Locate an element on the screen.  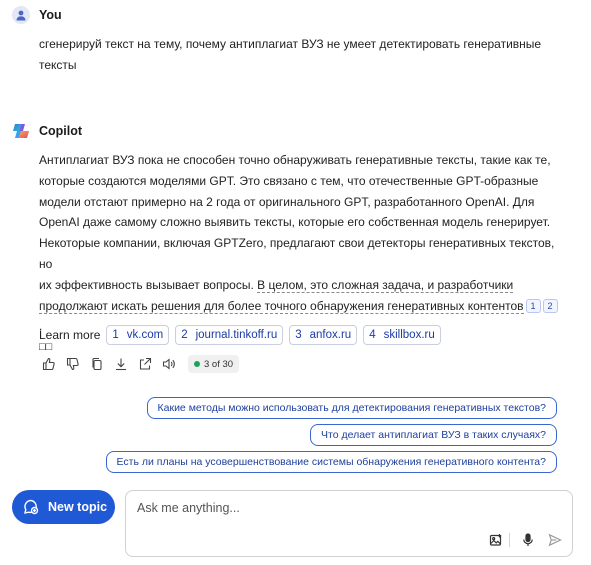
source-link: 1 vk.com is located at coordinates (138, 335).